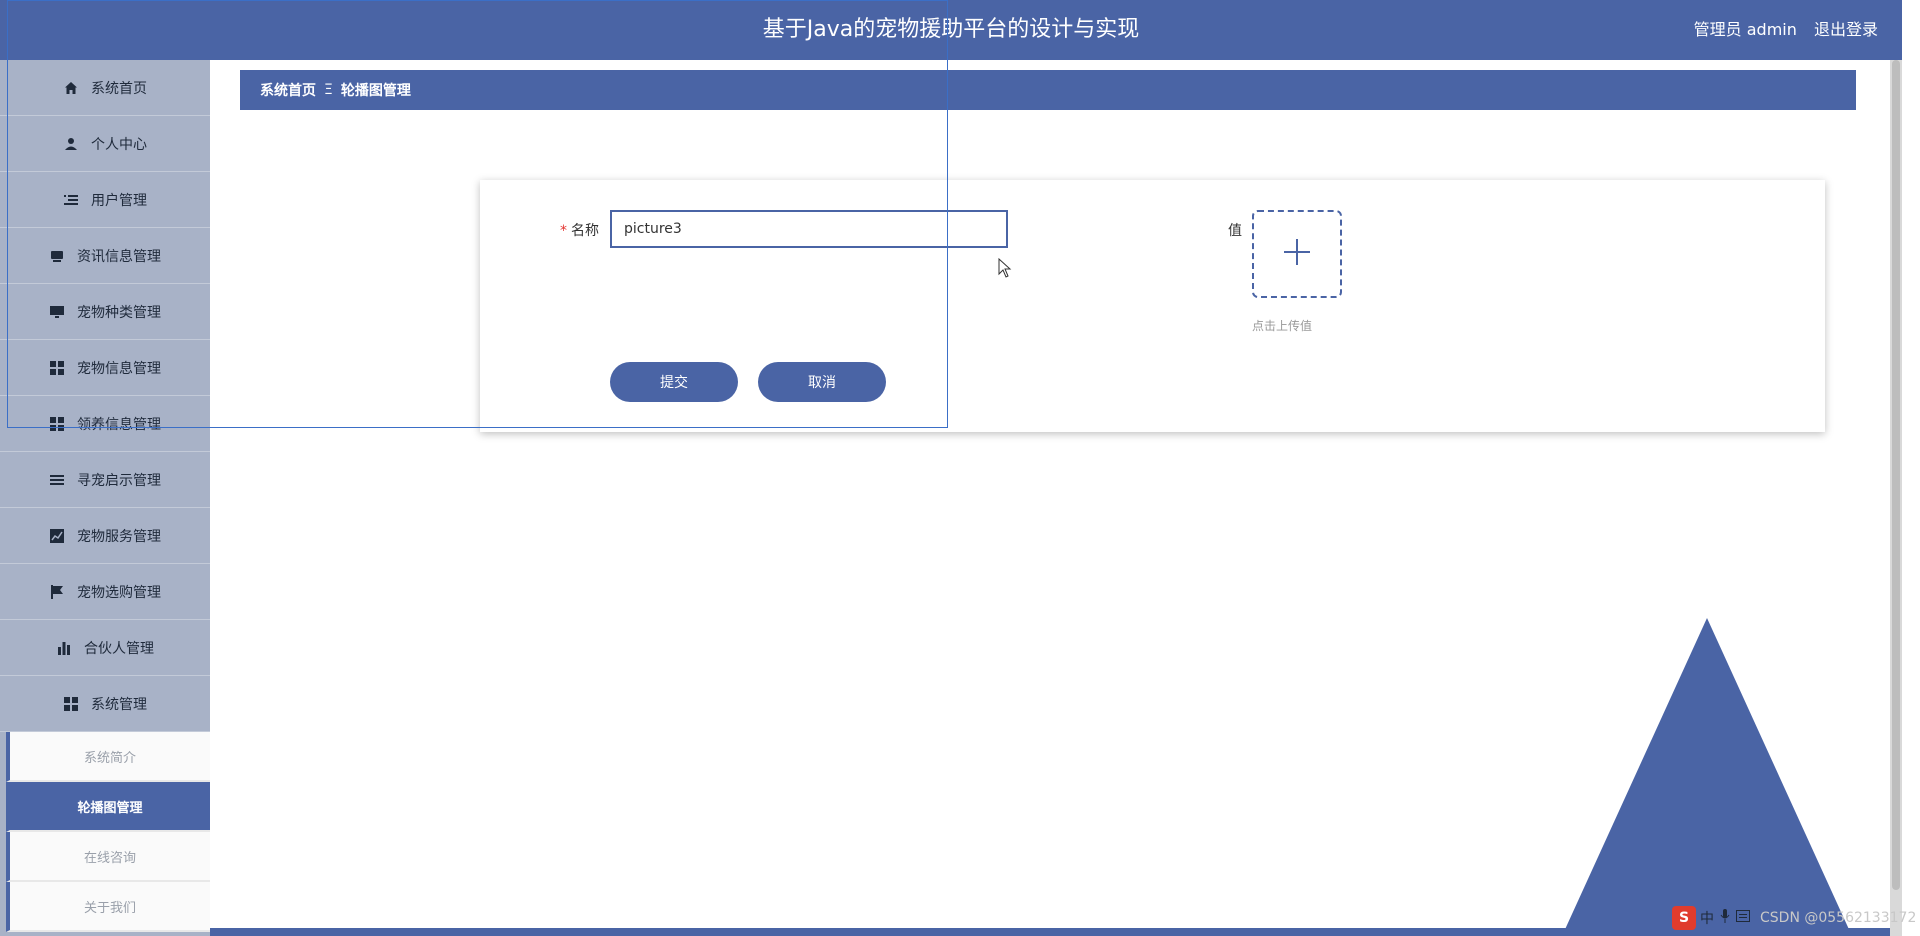  I want to click on submit-button: 提交, so click(674, 382).